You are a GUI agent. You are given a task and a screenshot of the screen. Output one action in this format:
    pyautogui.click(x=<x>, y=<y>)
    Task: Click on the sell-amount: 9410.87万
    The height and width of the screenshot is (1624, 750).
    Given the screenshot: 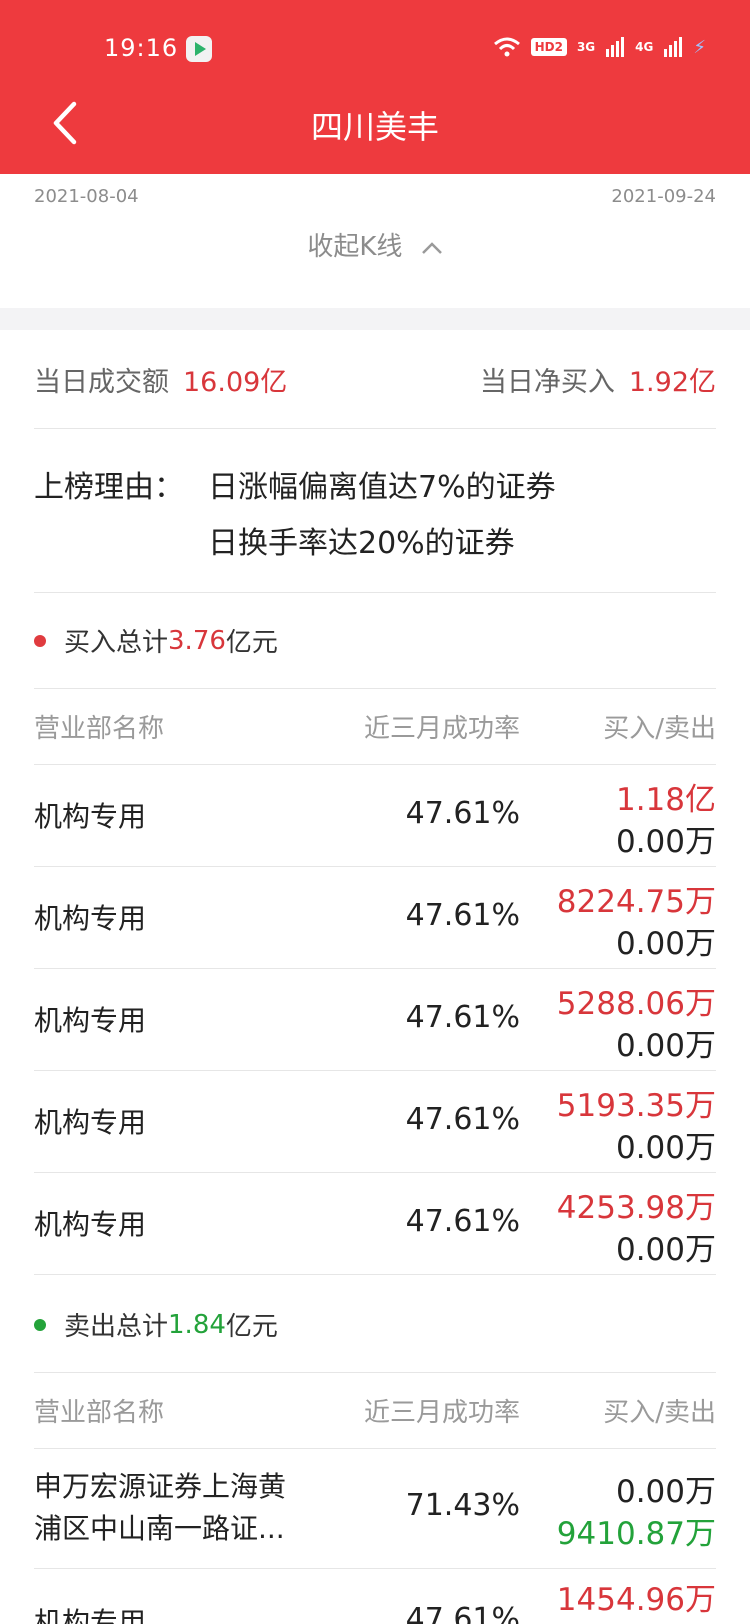 What is the action you would take?
    pyautogui.click(x=636, y=1534)
    